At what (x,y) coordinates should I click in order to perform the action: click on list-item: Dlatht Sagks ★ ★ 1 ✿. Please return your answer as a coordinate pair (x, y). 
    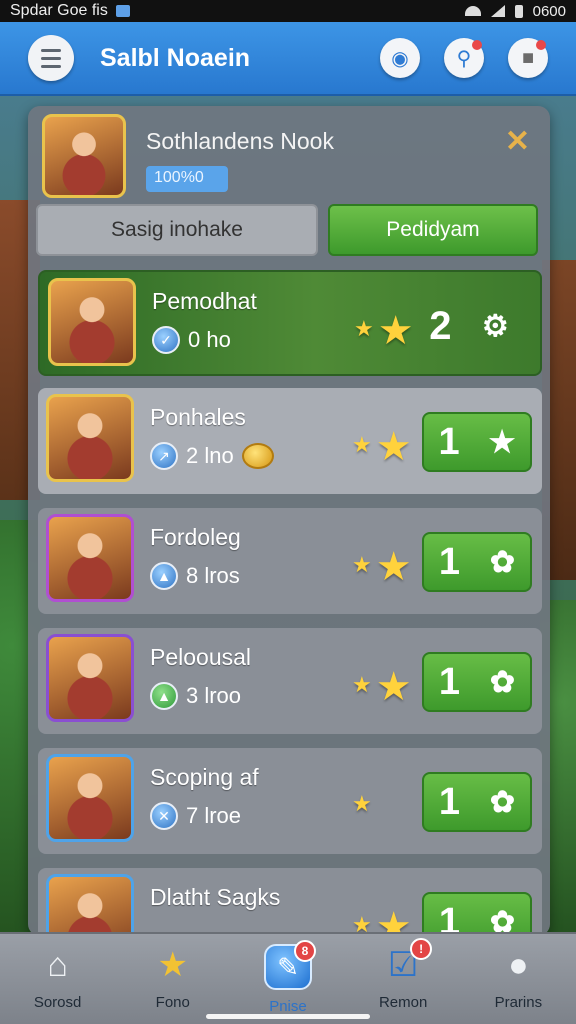
    Looking at the image, I should click on (290, 902).